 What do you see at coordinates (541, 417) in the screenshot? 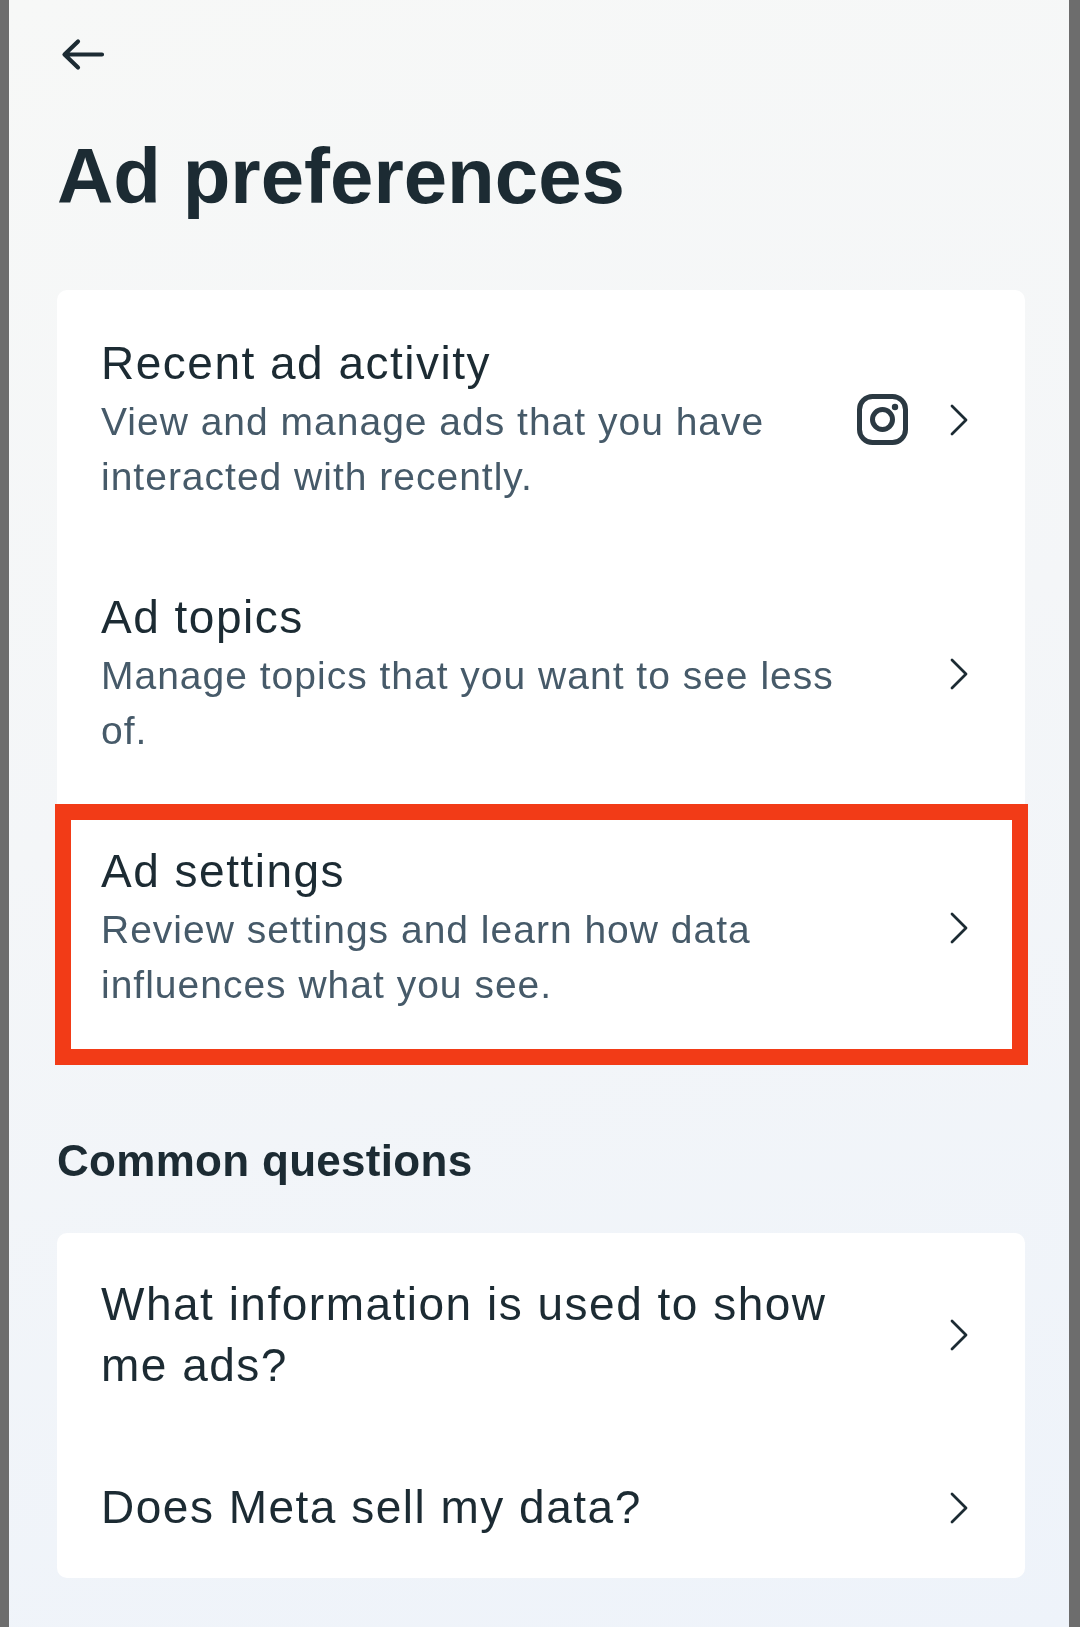
I see `menu-item: Recent ad activity View and manage ads that you have interacted with recently.` at bounding box center [541, 417].